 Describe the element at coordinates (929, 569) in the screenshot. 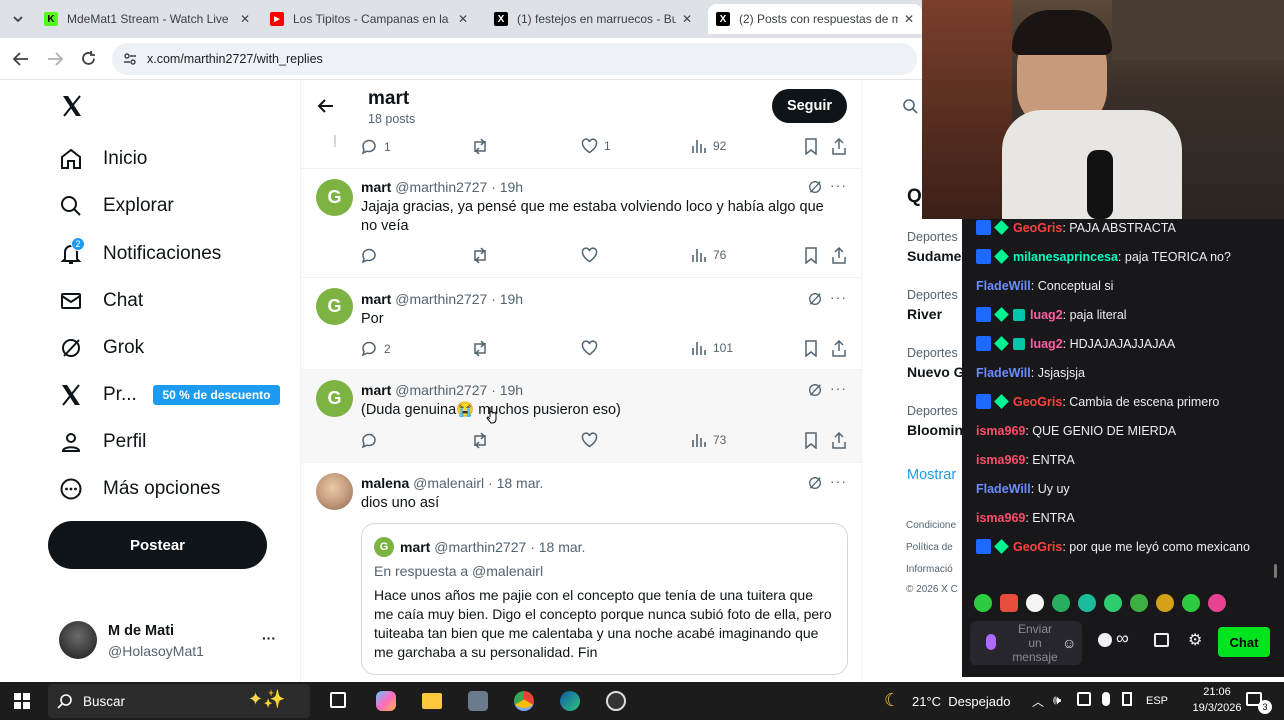

I see `footer-link: Informació` at that location.